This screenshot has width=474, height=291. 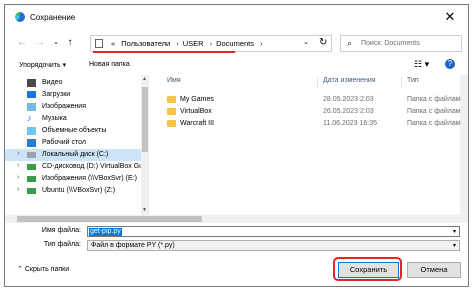 What do you see at coordinates (145, 43) in the screenshot?
I see `breadcrumb-item: Пользователи` at bounding box center [145, 43].